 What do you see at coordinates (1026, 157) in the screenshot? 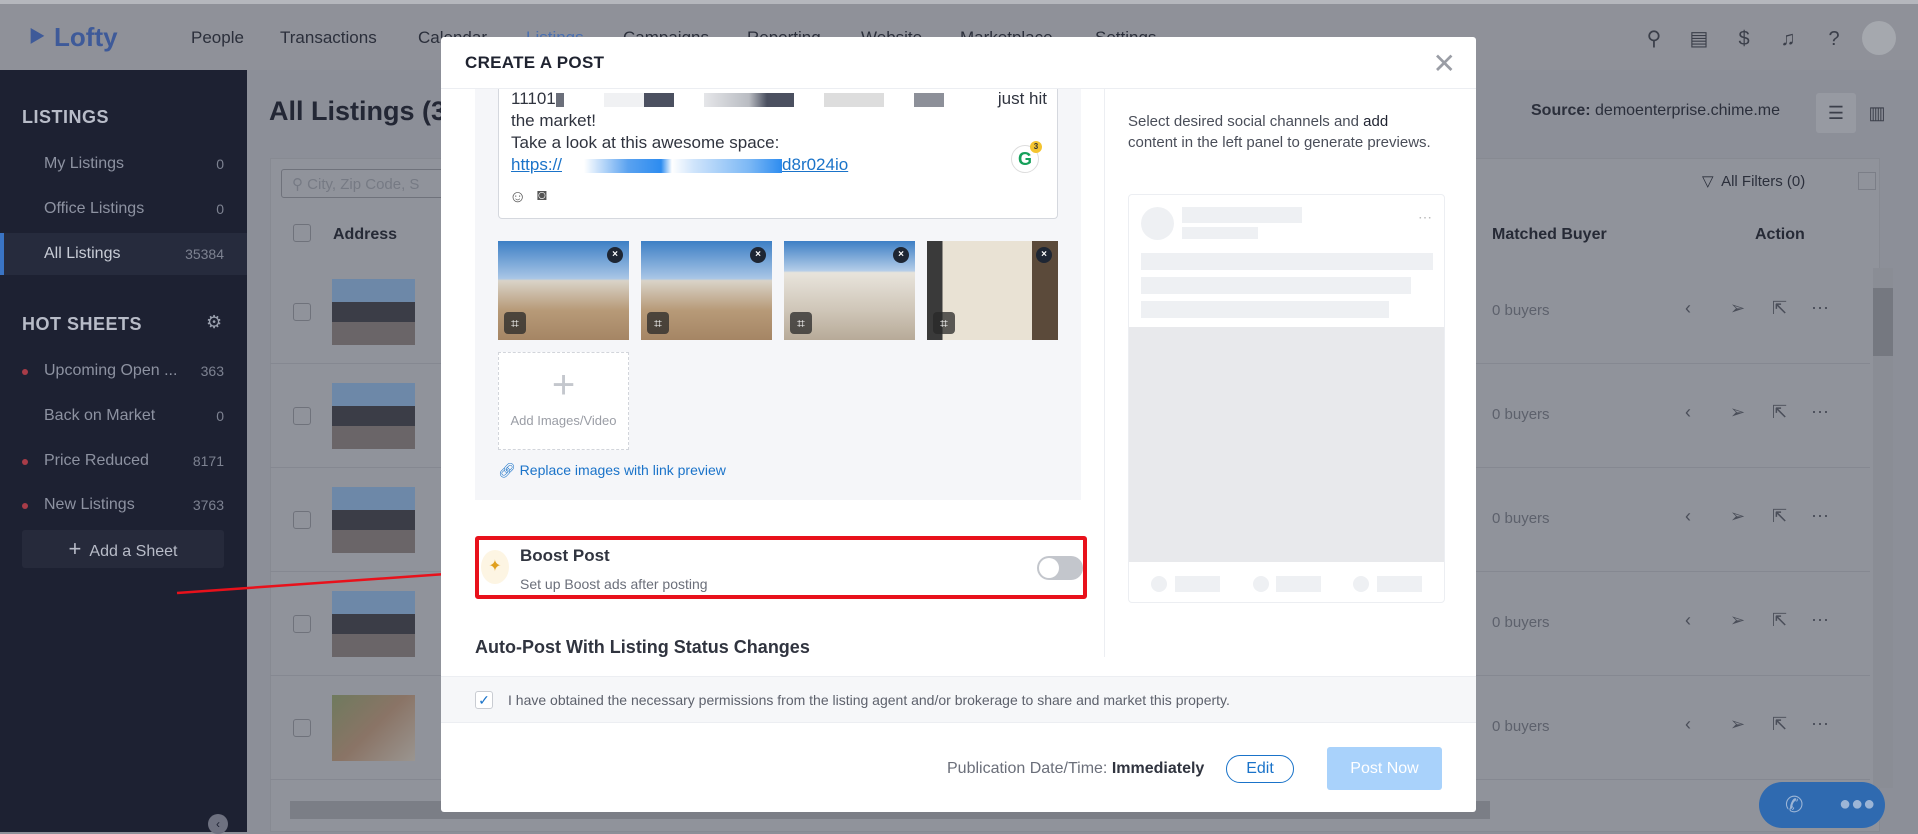
I see `grammarly-icon: G3` at bounding box center [1026, 157].